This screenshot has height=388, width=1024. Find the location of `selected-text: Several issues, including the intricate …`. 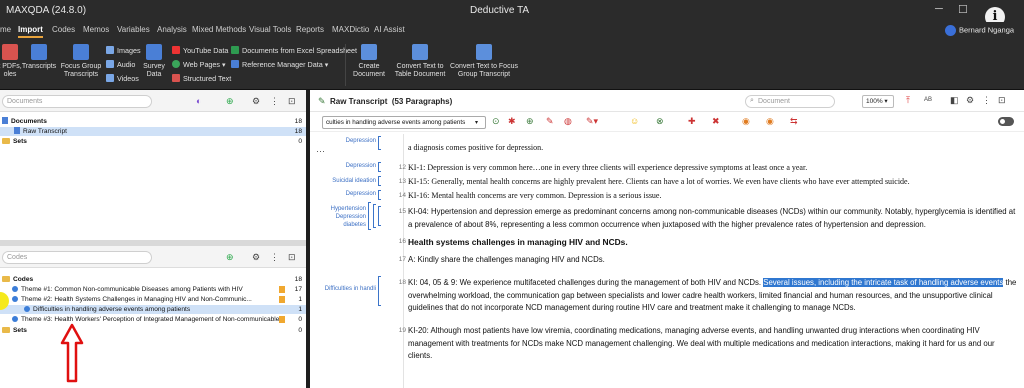

selected-text: Several issues, including the intricate … is located at coordinates (883, 282).